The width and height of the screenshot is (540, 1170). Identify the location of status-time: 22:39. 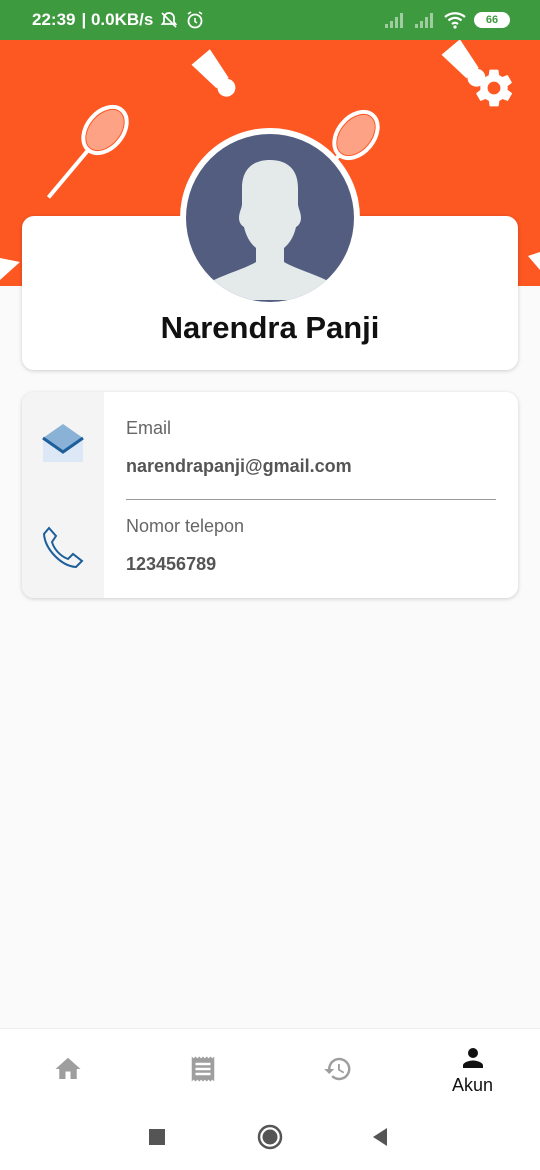
(54, 19).